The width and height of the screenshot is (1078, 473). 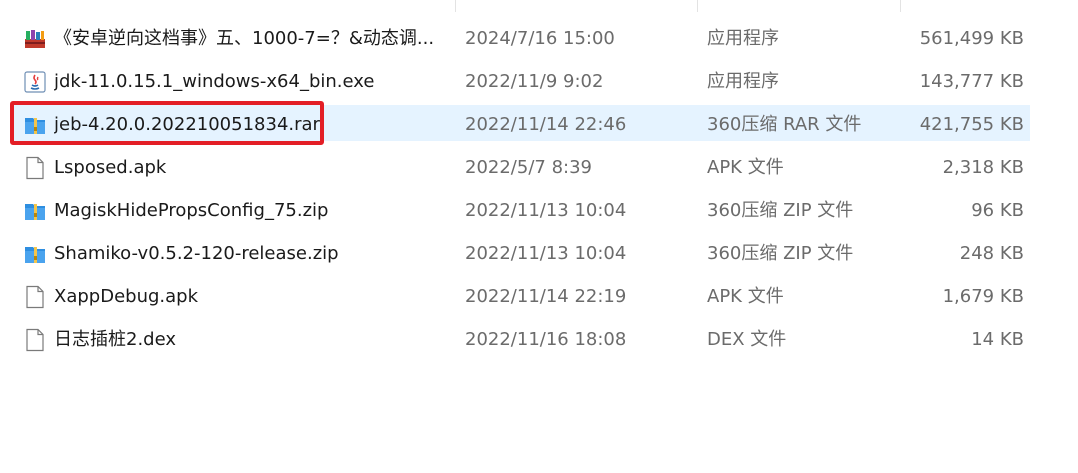 What do you see at coordinates (997, 339) in the screenshot?
I see `file-size: 14 KB` at bounding box center [997, 339].